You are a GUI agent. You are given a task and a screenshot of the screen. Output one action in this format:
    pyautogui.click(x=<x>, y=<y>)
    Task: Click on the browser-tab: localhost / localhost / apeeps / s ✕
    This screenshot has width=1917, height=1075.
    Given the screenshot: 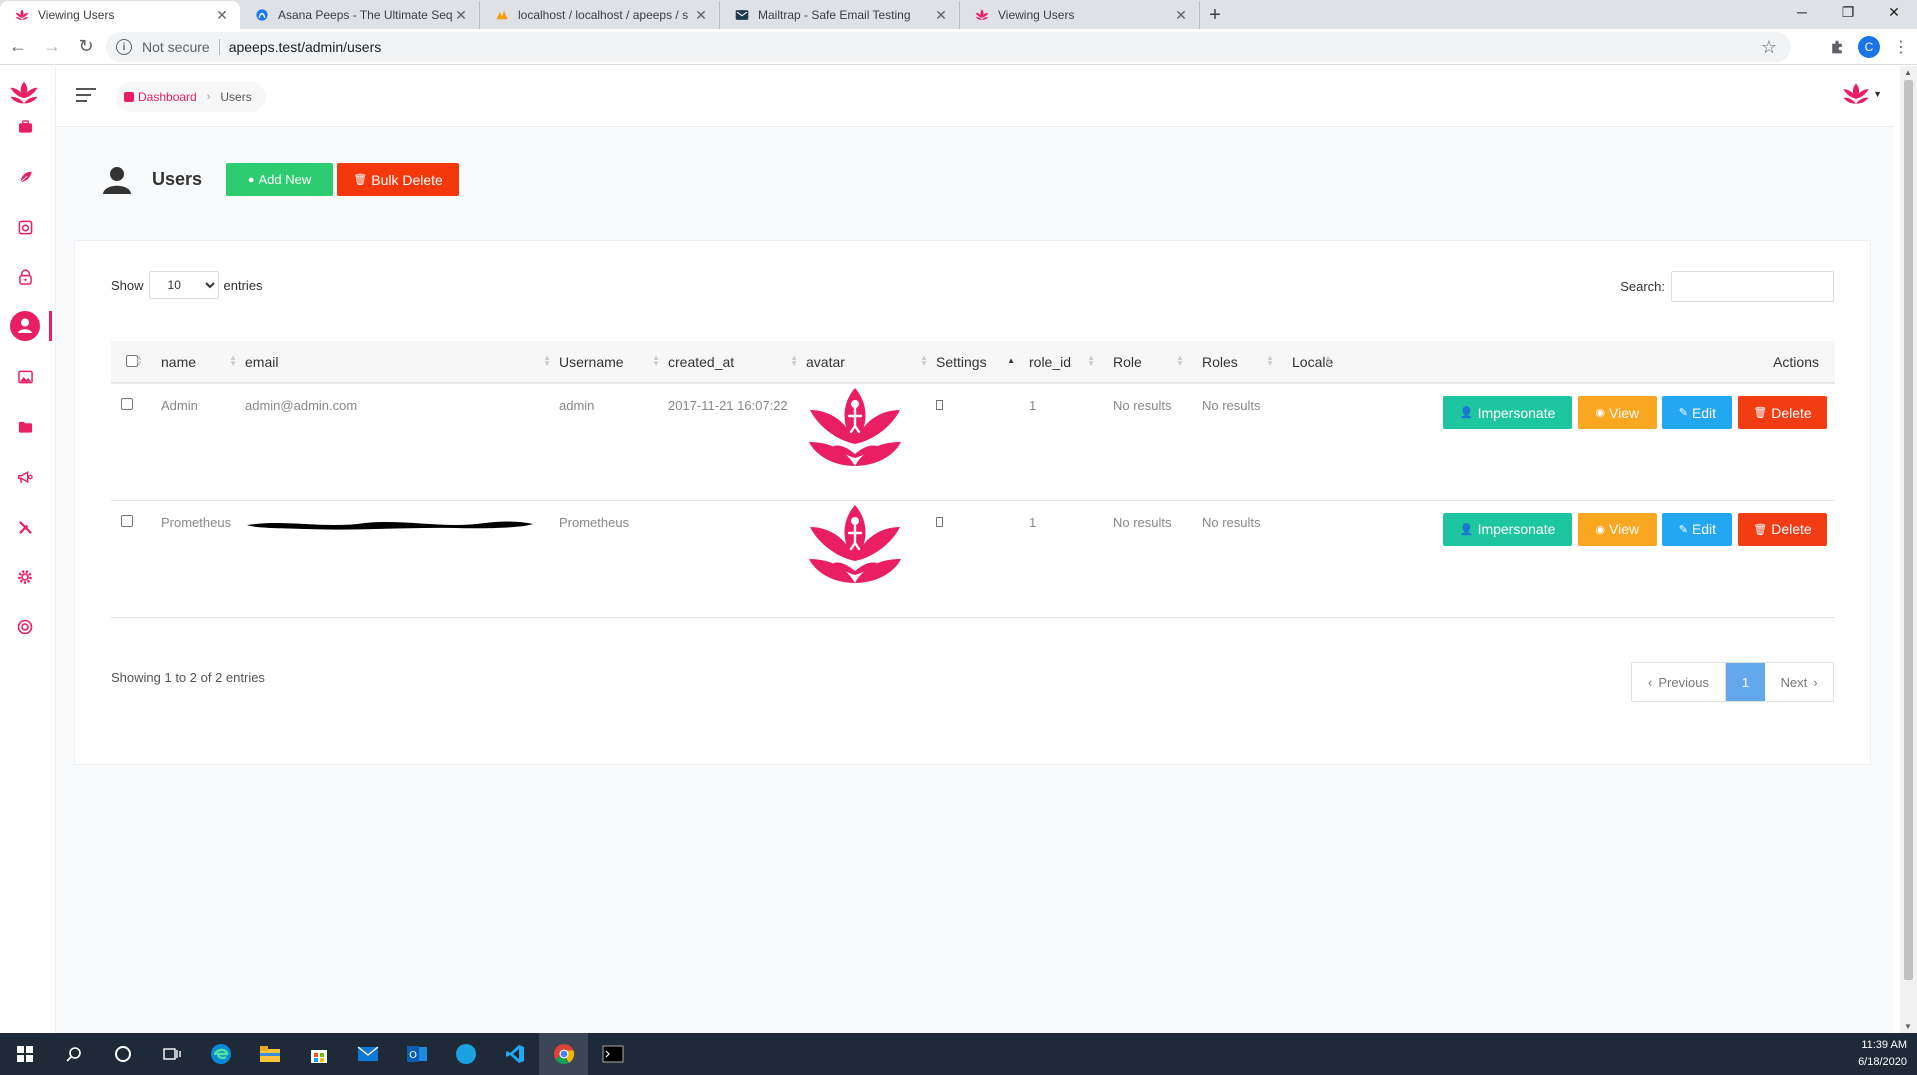 What is the action you would take?
    pyautogui.click(x=600, y=15)
    